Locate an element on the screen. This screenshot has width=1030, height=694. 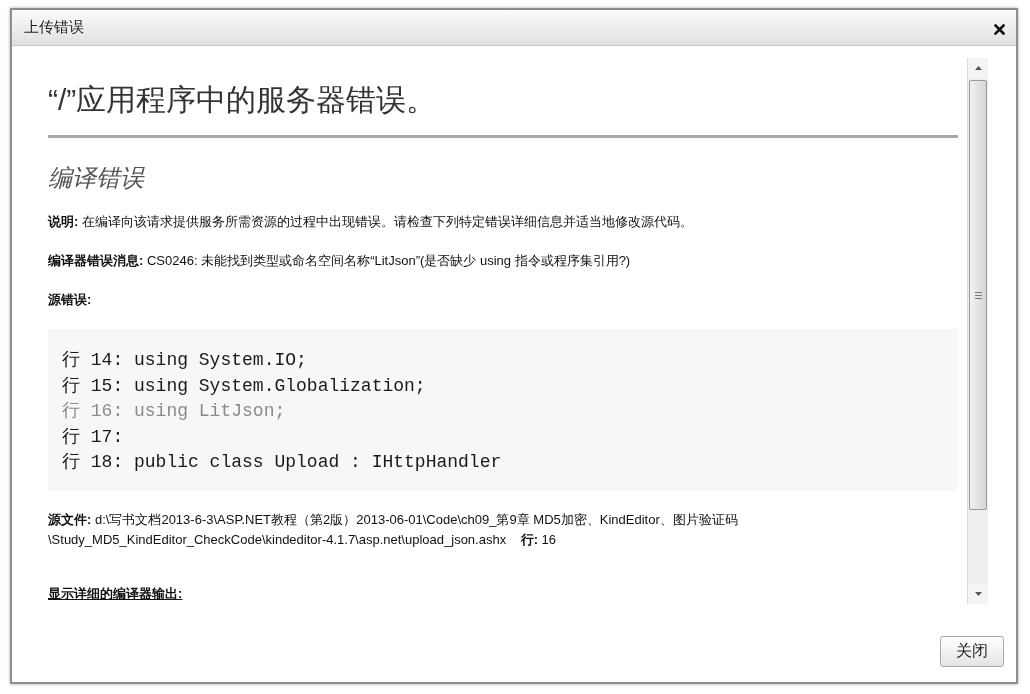
close-button is located at coordinates (999, 29).